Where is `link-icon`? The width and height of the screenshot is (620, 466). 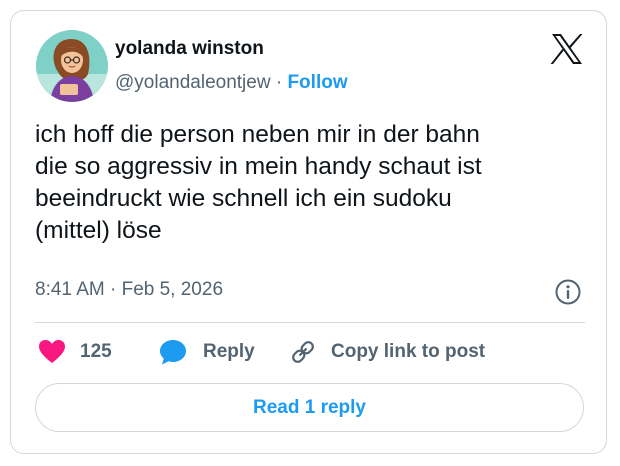
link-icon is located at coordinates (303, 352).